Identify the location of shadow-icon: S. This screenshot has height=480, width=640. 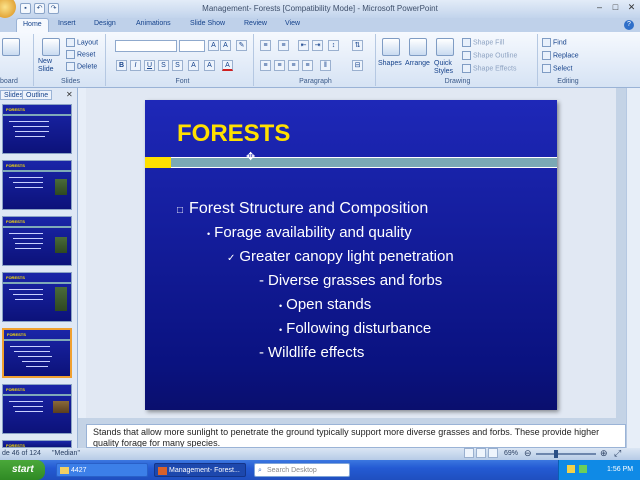
(177, 65).